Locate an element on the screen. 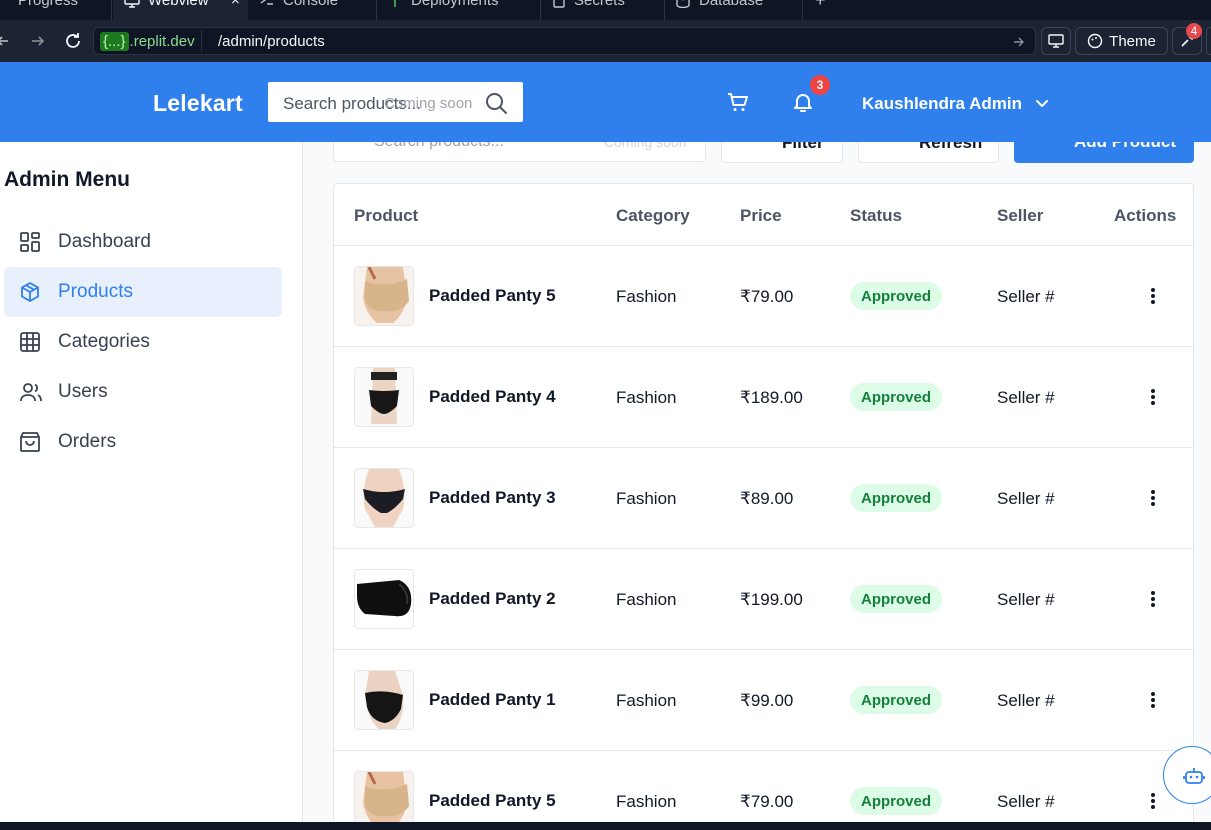  sidebar-item-orders: Orders is located at coordinates (143, 442).